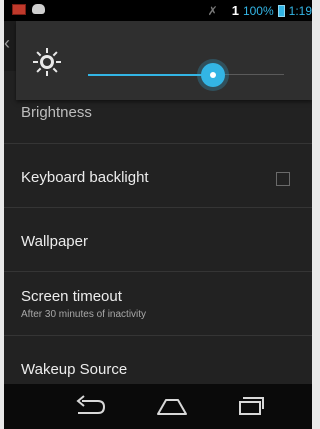 This screenshot has height=429, width=320. What do you see at coordinates (90, 406) in the screenshot?
I see `back-icon` at bounding box center [90, 406].